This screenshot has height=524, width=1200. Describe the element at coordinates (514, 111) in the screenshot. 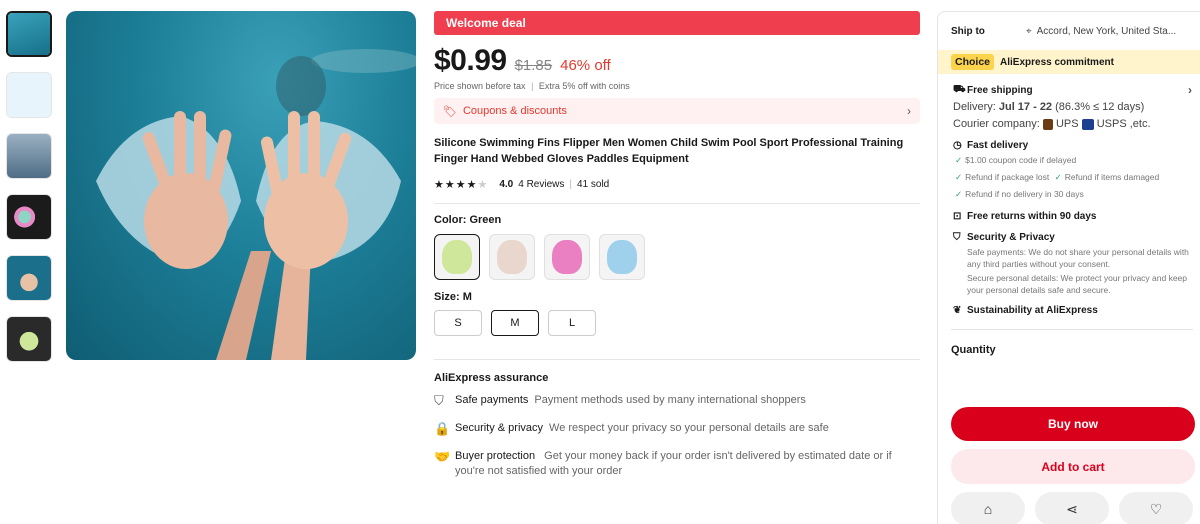

I see `coupons-label: Coupons & discounts` at that location.